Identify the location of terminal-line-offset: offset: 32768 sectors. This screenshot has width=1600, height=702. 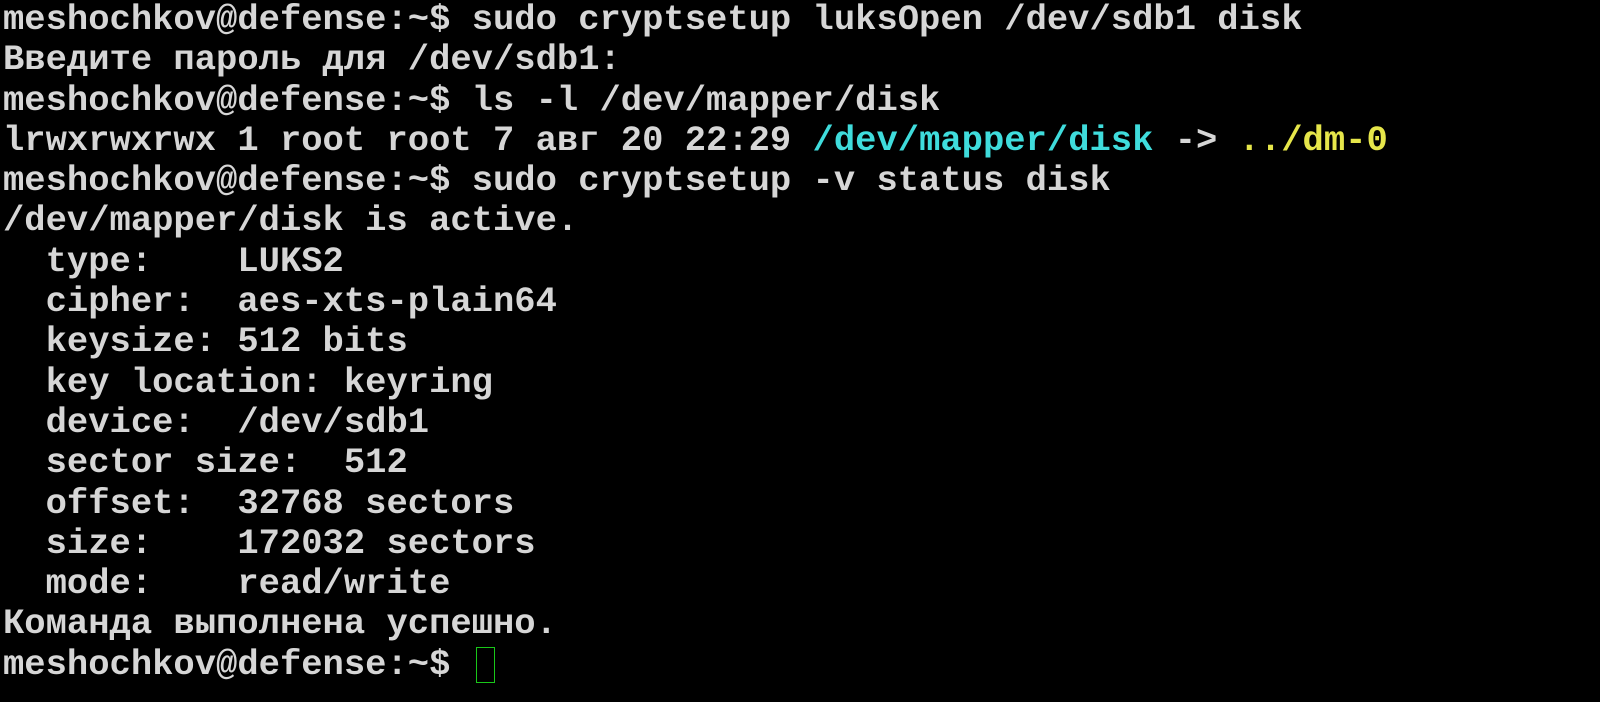
(801, 503).